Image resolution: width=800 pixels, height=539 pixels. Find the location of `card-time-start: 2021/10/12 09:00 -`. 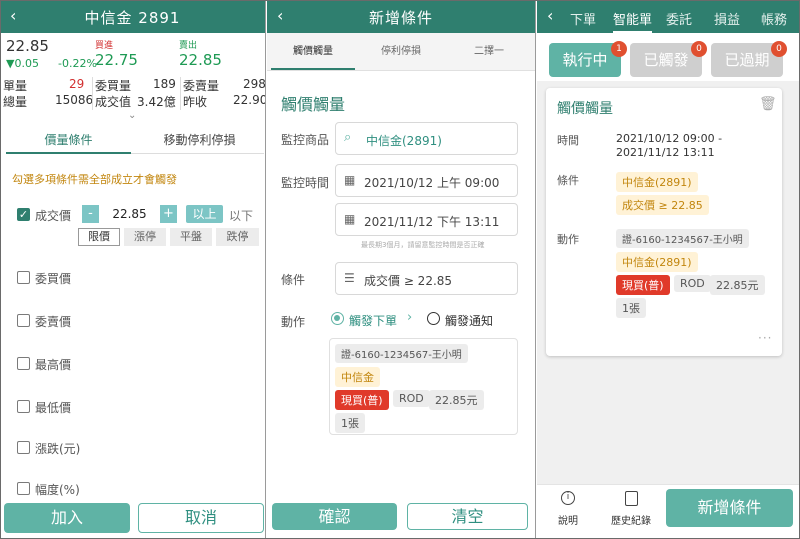

card-time-start: 2021/10/12 09:00 - is located at coordinates (669, 138).